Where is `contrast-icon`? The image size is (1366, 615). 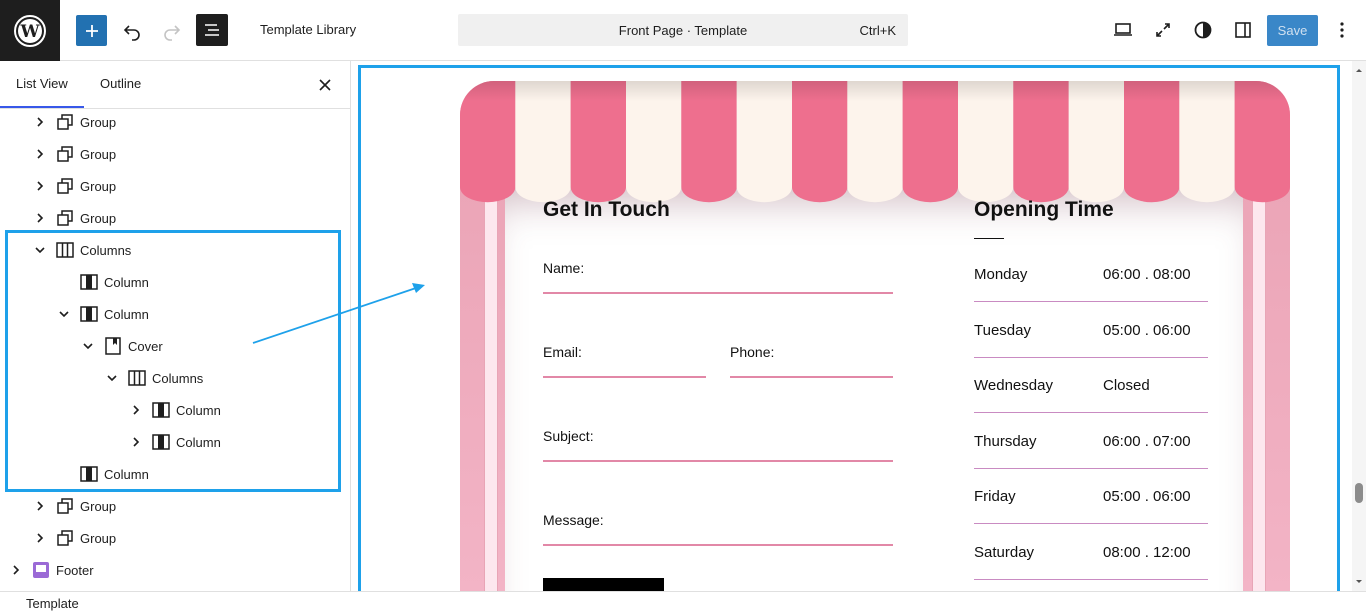 contrast-icon is located at coordinates (1203, 30).